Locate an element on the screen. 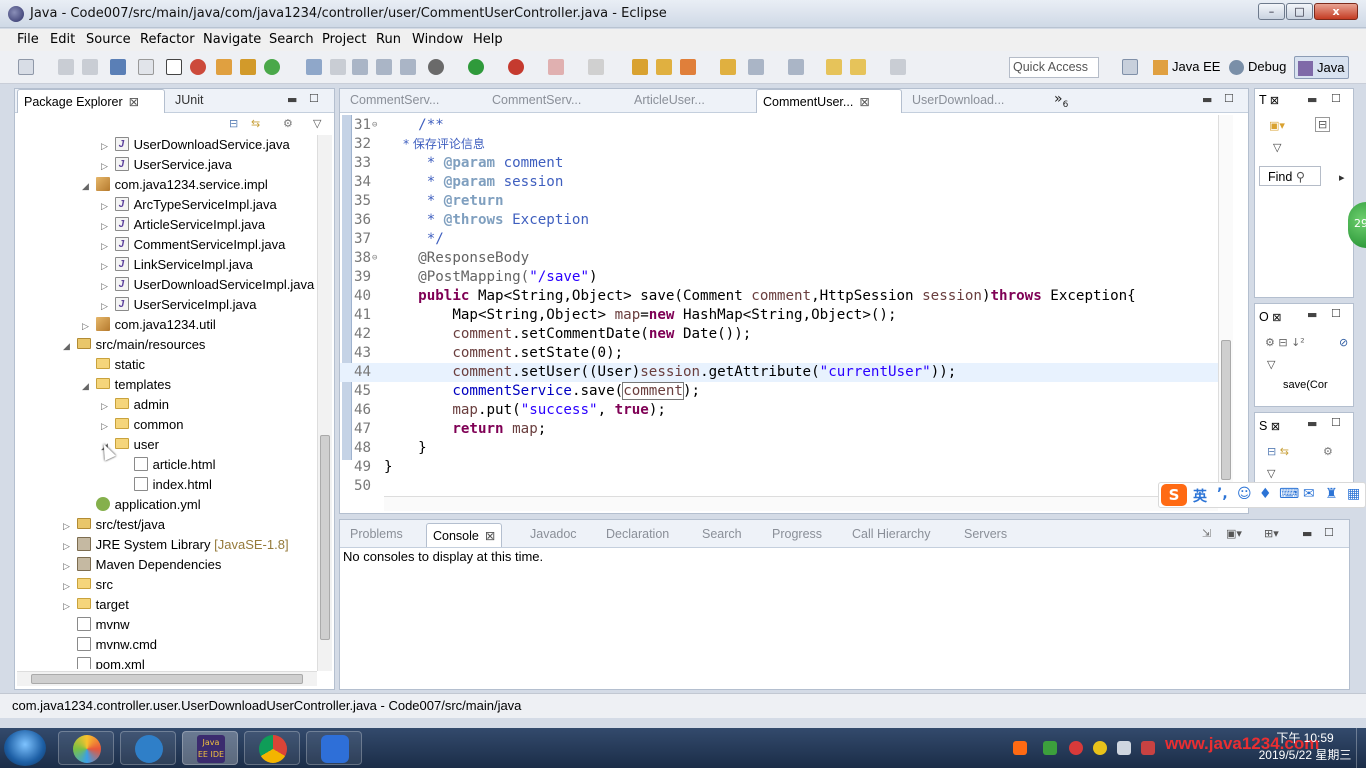 This screenshot has height=768, width=1366. tree-item: ▷ Maven Dependencies is located at coordinates (142, 566).